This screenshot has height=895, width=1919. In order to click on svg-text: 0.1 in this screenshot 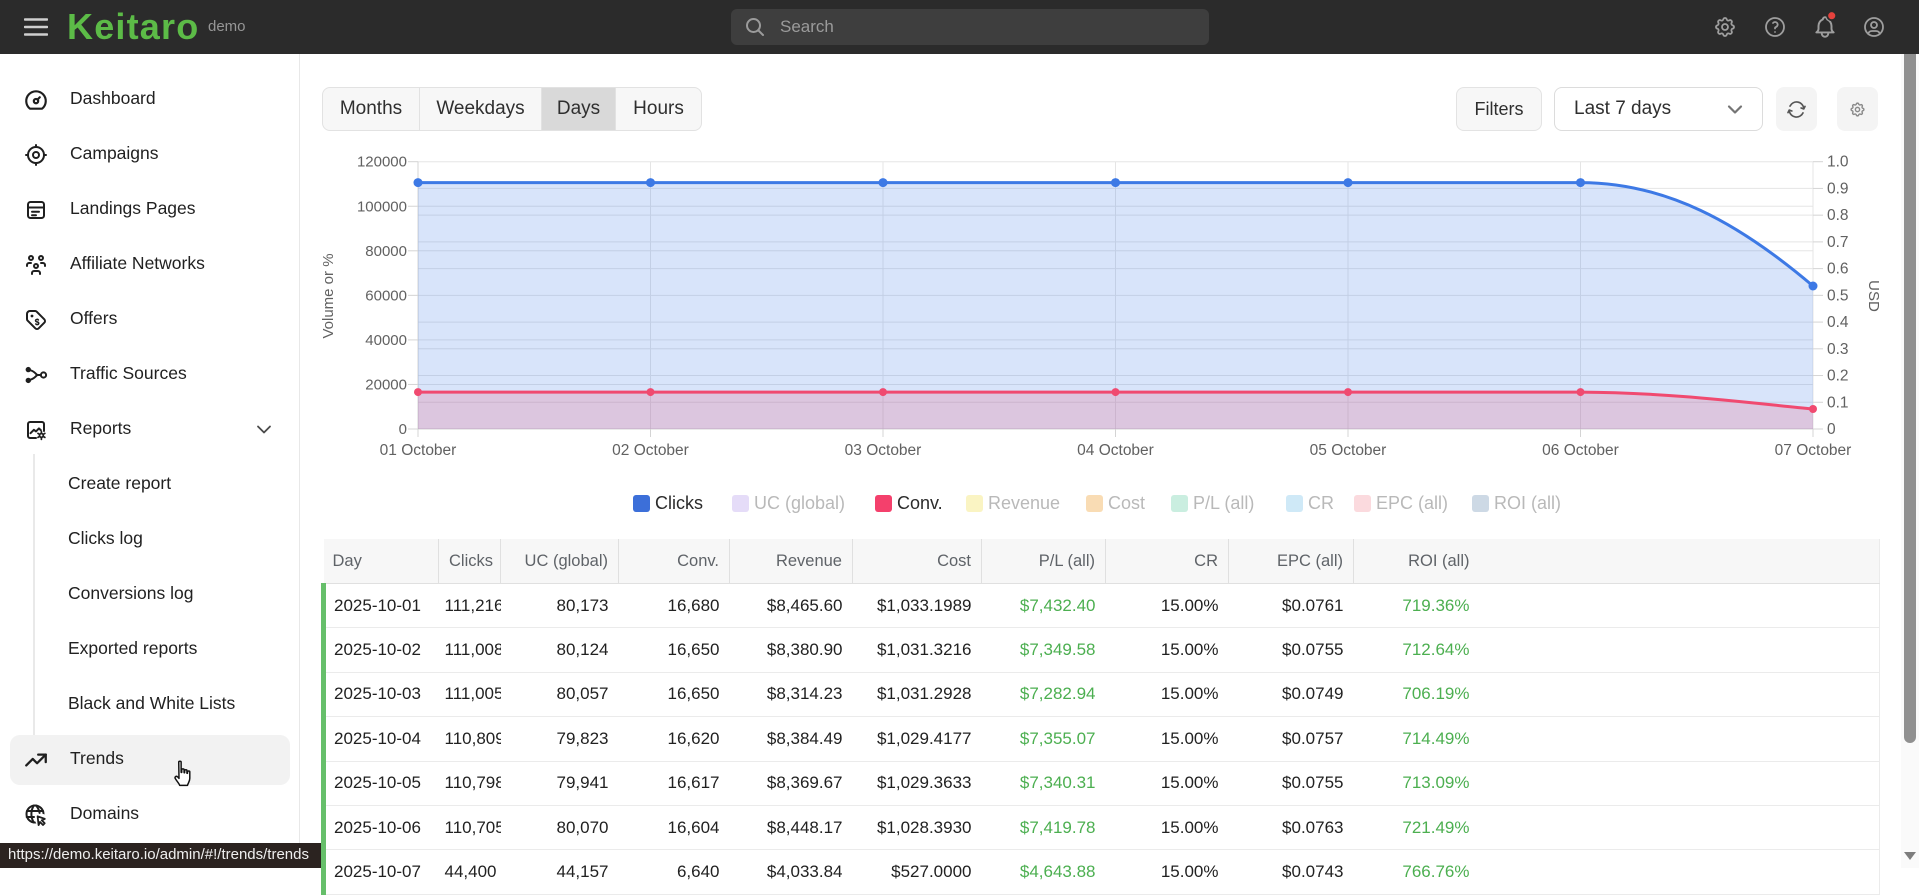, I will do `click(1838, 402)`.